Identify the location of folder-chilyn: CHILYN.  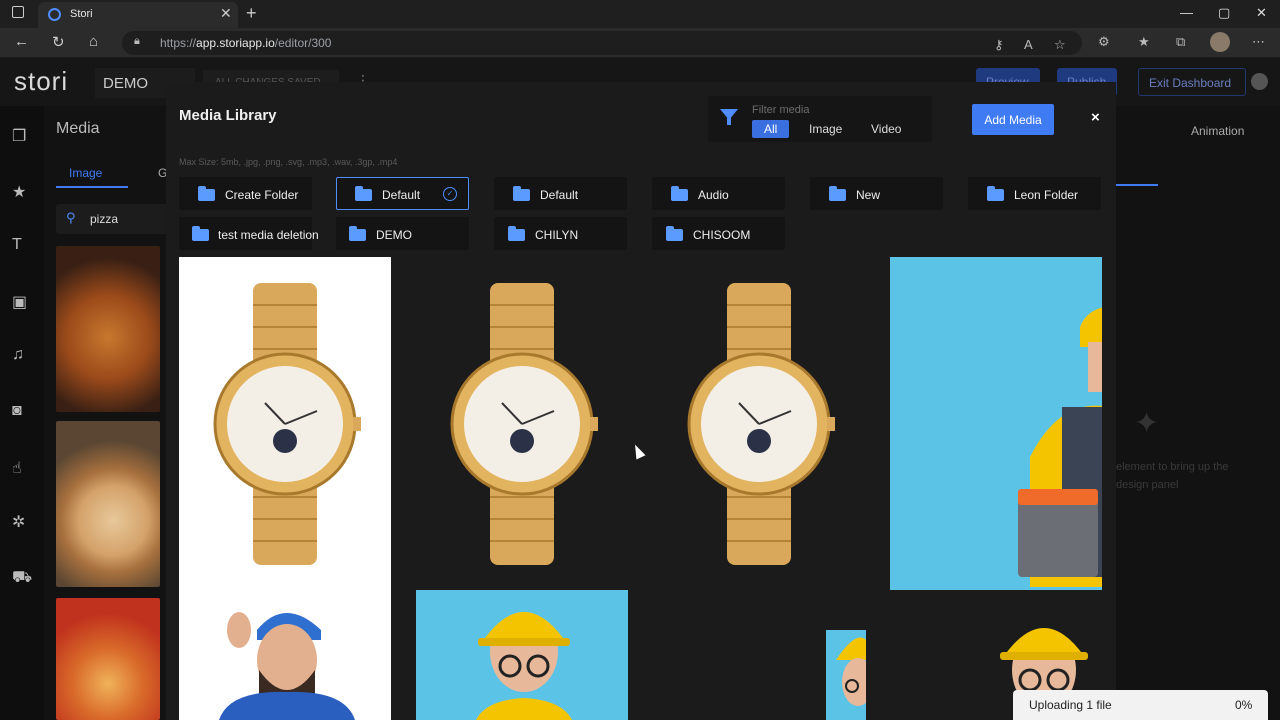
(560, 233).